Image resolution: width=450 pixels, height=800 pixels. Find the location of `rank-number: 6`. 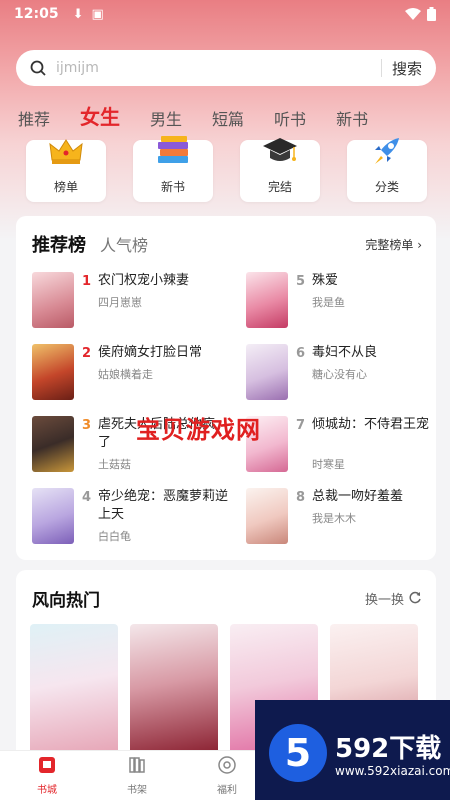

rank-number: 6 is located at coordinates (301, 353).